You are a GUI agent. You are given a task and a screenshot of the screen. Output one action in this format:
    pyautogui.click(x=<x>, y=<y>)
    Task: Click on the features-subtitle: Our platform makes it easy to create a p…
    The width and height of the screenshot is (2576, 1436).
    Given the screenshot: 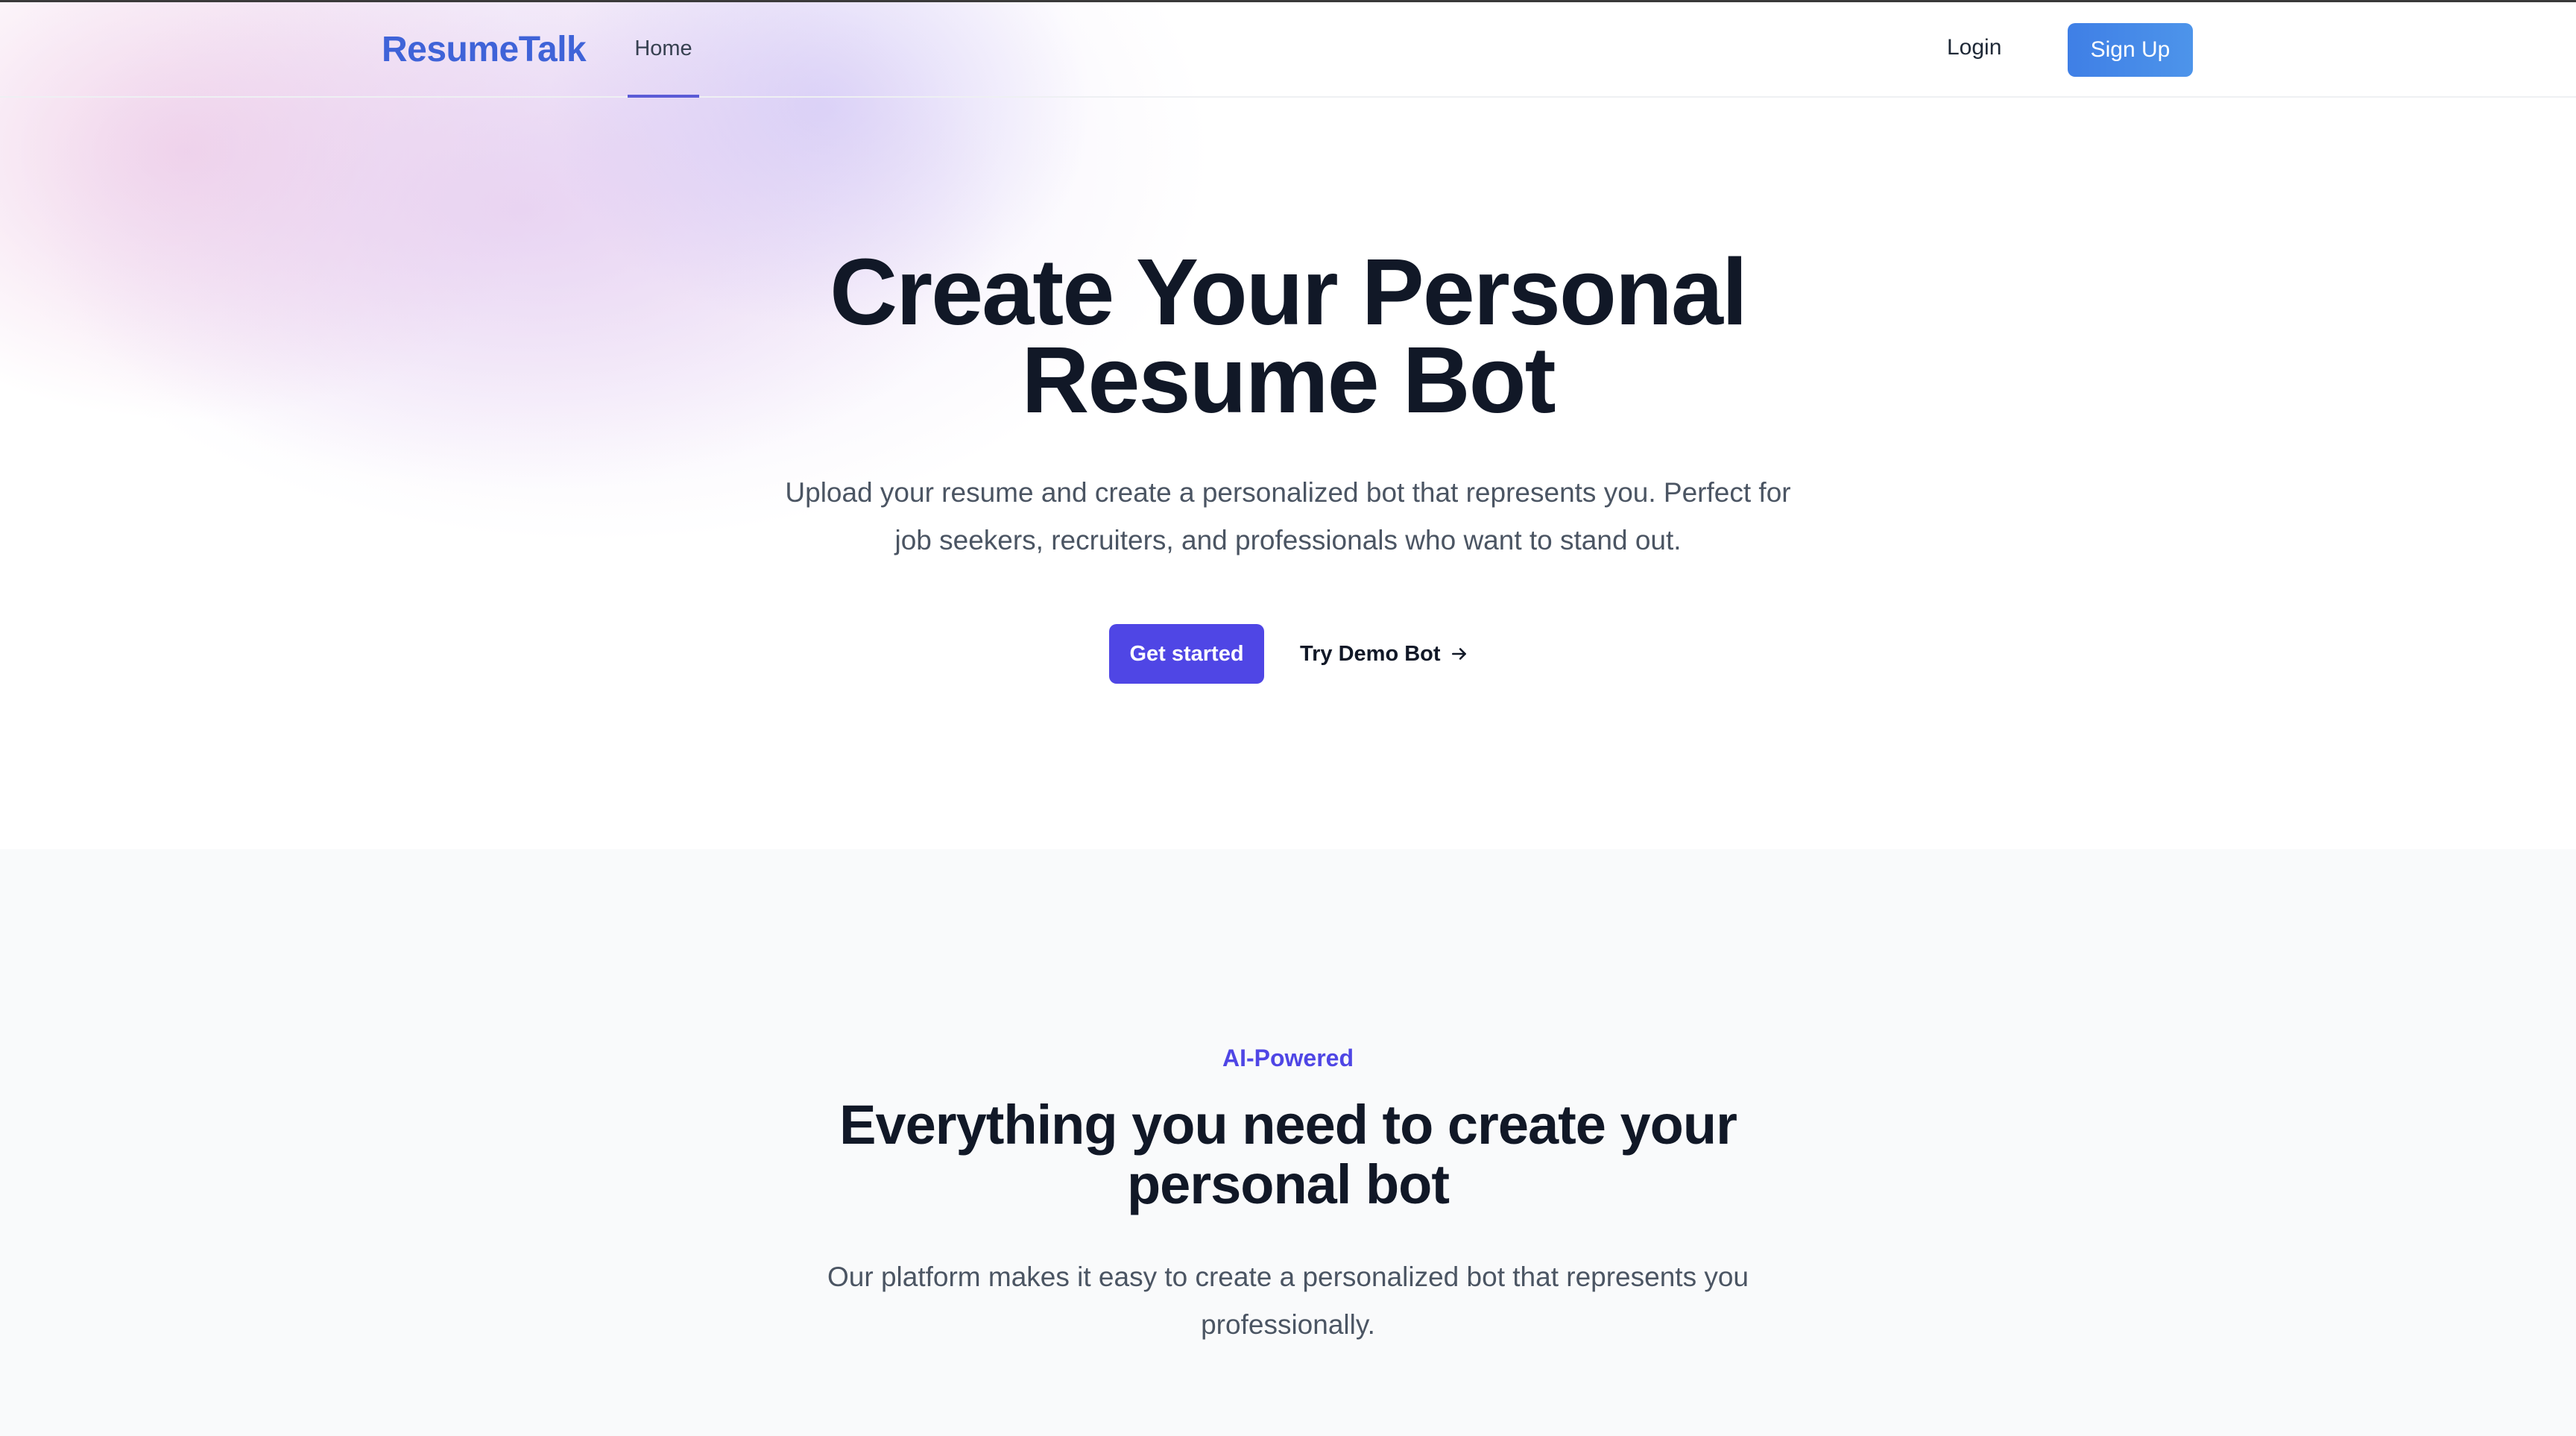 What is the action you would take?
    pyautogui.click(x=1288, y=1301)
    